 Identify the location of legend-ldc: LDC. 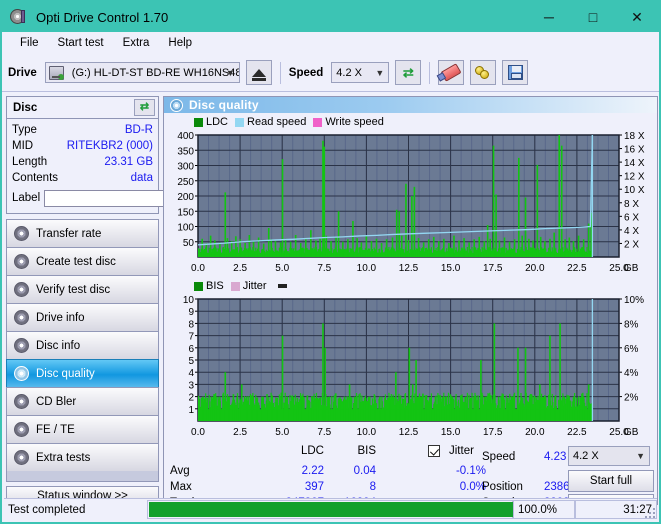
(211, 122).